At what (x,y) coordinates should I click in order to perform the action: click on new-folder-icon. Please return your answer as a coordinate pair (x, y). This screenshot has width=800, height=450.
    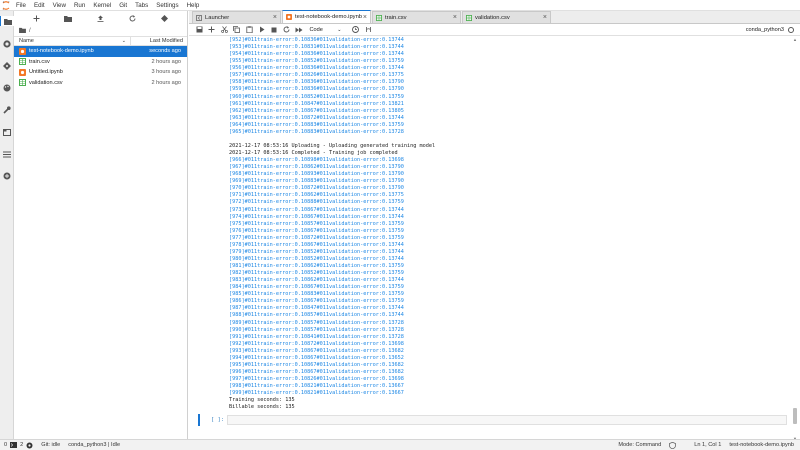
    Looking at the image, I should click on (68, 18).